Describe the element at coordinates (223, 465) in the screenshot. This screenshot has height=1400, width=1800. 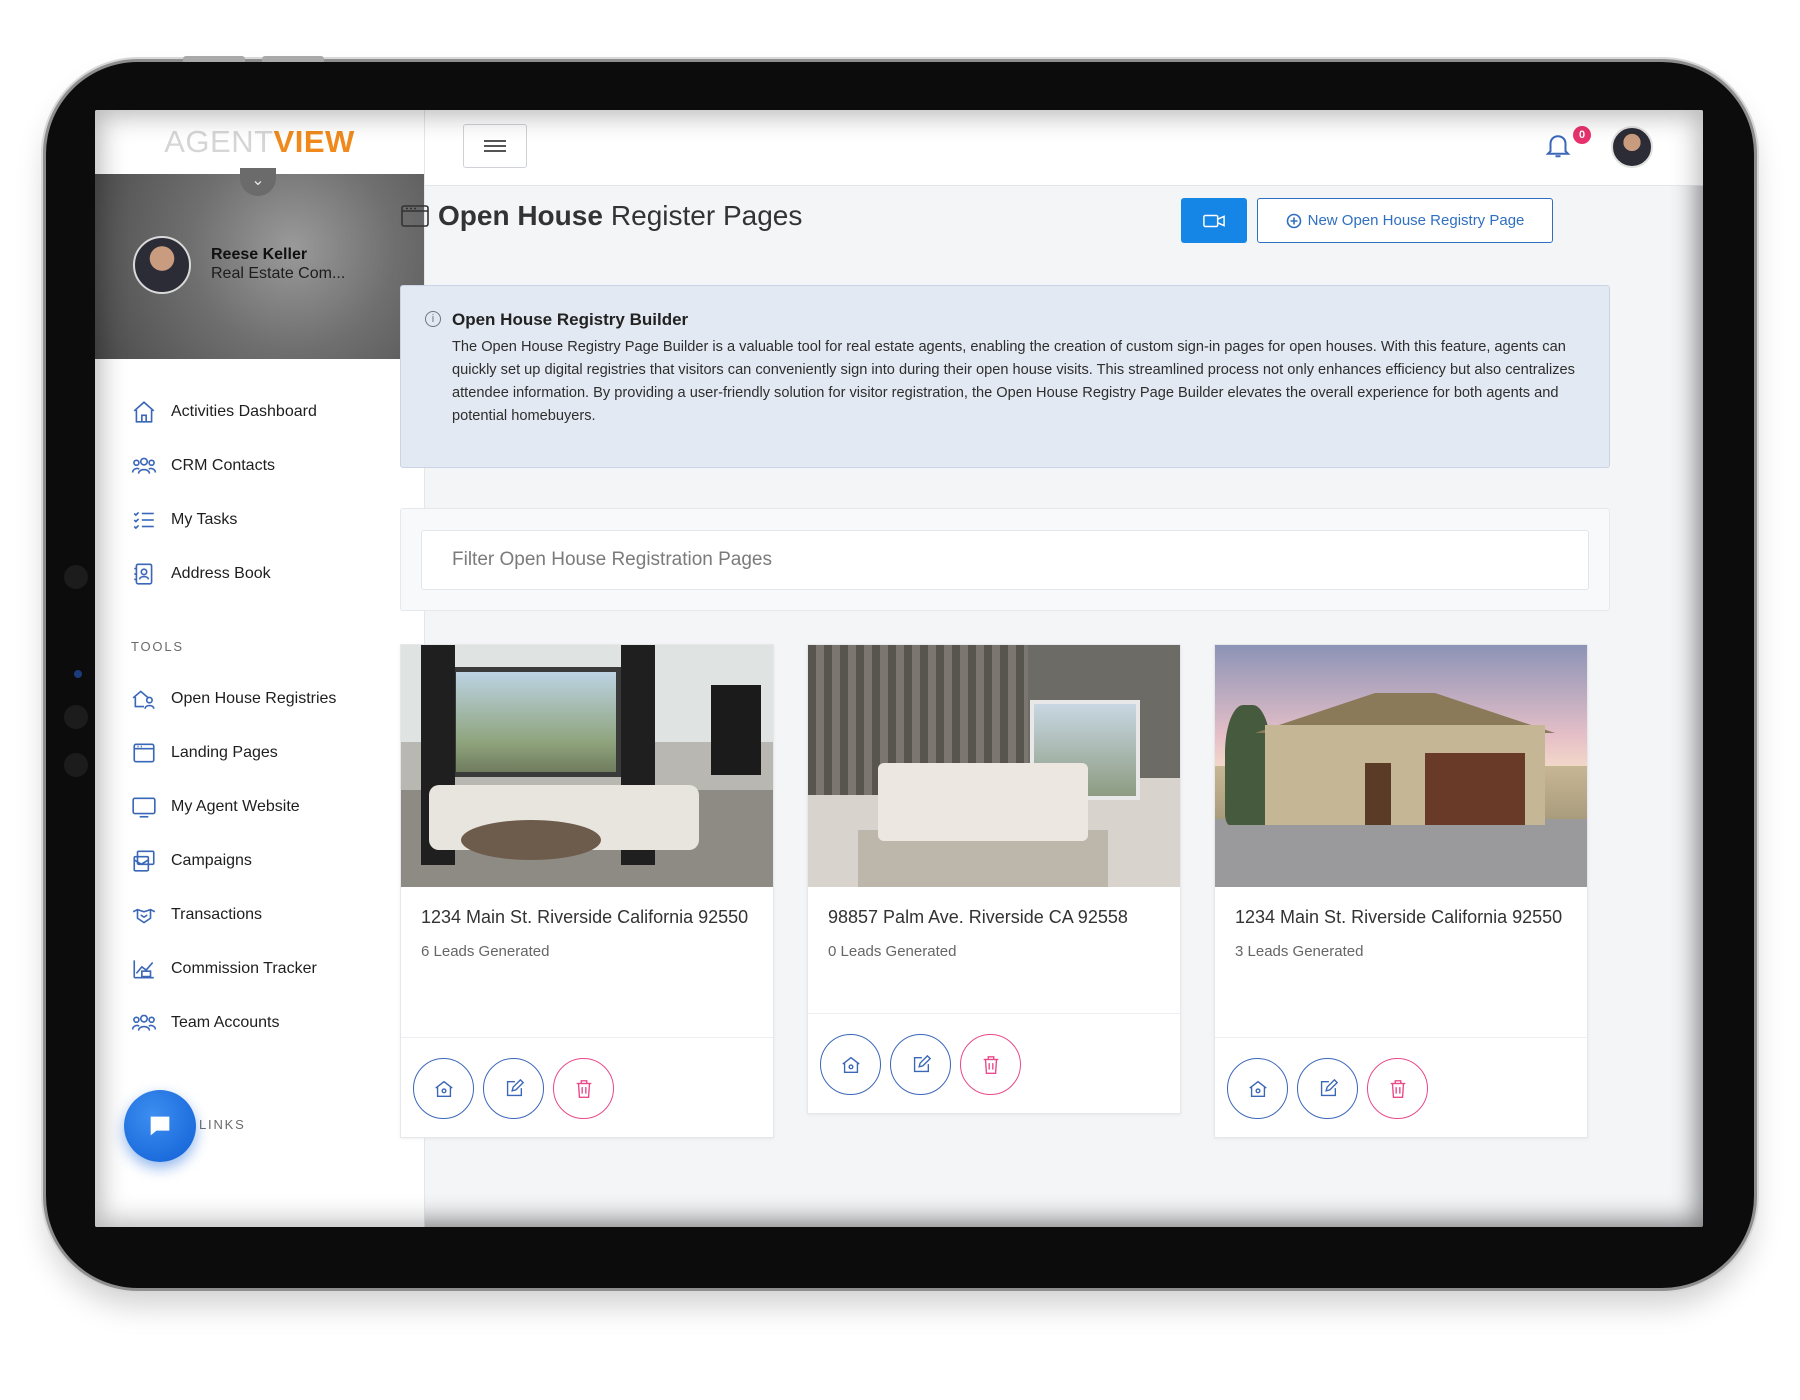
I see `sidebar-item-label: CRM Contacts` at that location.